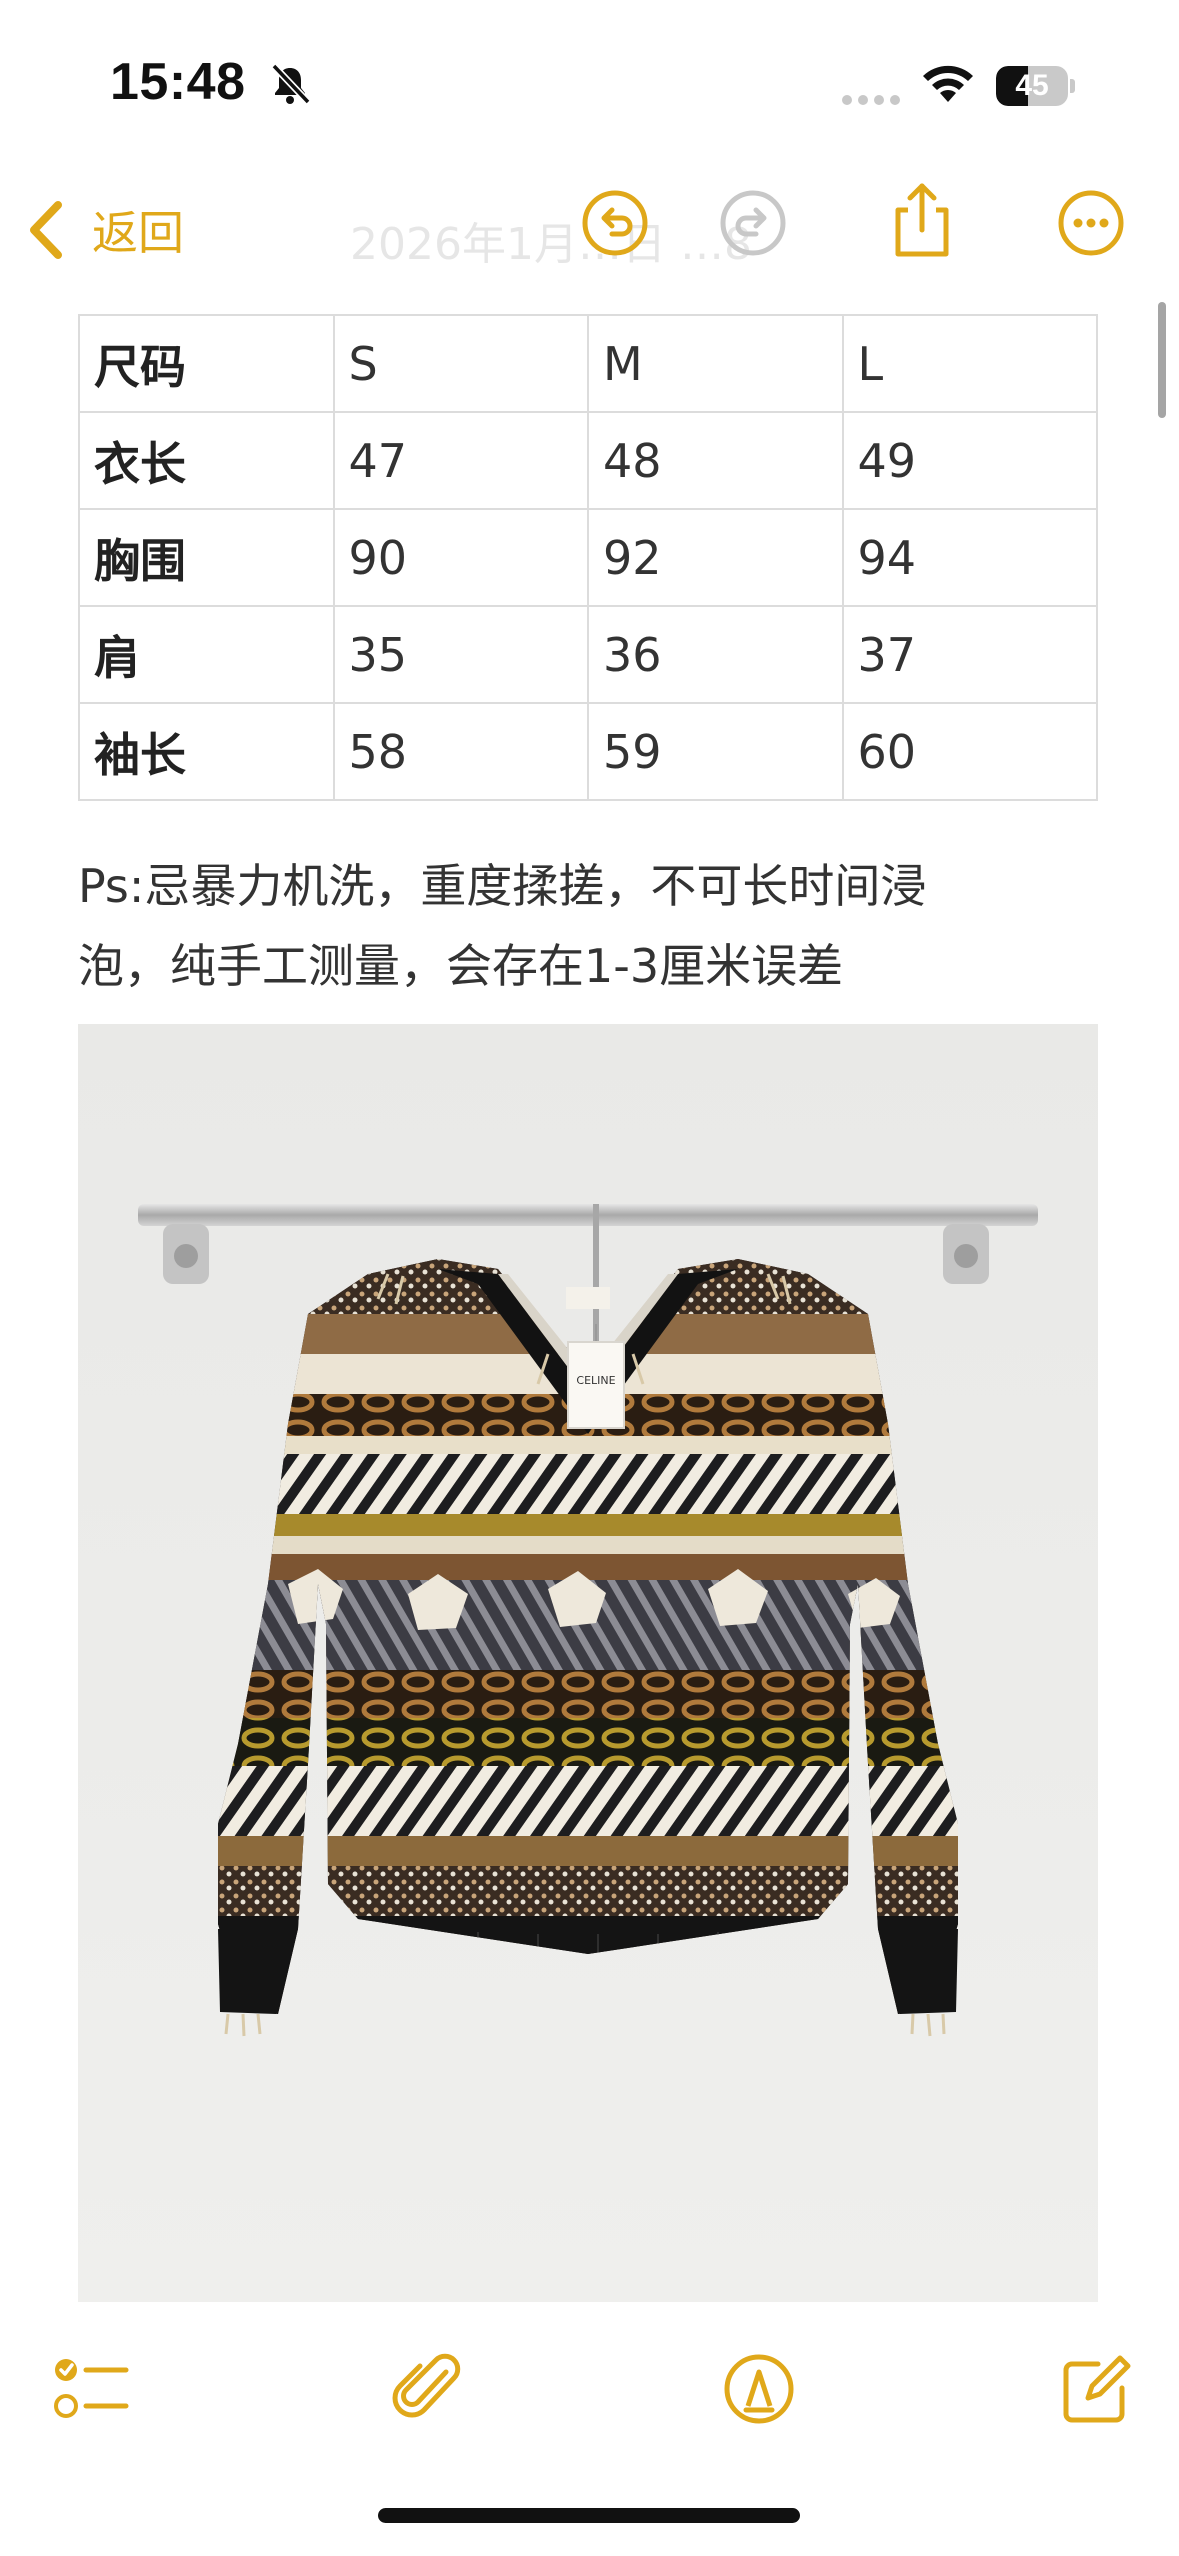 The width and height of the screenshot is (1179, 2556). What do you see at coordinates (206, 751) in the screenshot?
I see `table-cell: 袖长` at bounding box center [206, 751].